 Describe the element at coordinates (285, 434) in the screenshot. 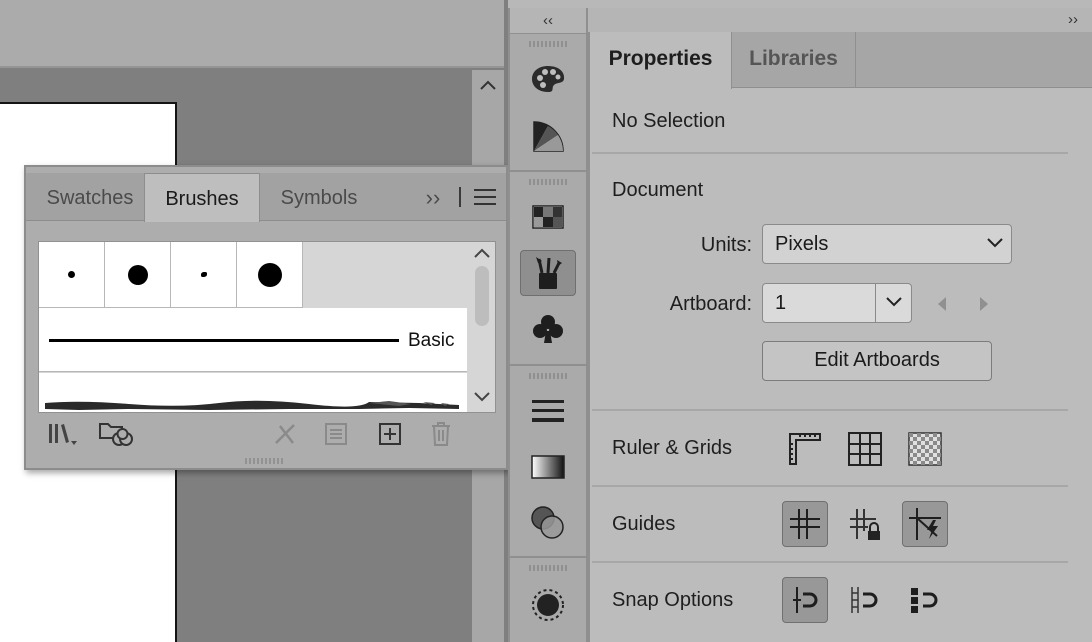

I see `remove-stroke-icon` at that location.